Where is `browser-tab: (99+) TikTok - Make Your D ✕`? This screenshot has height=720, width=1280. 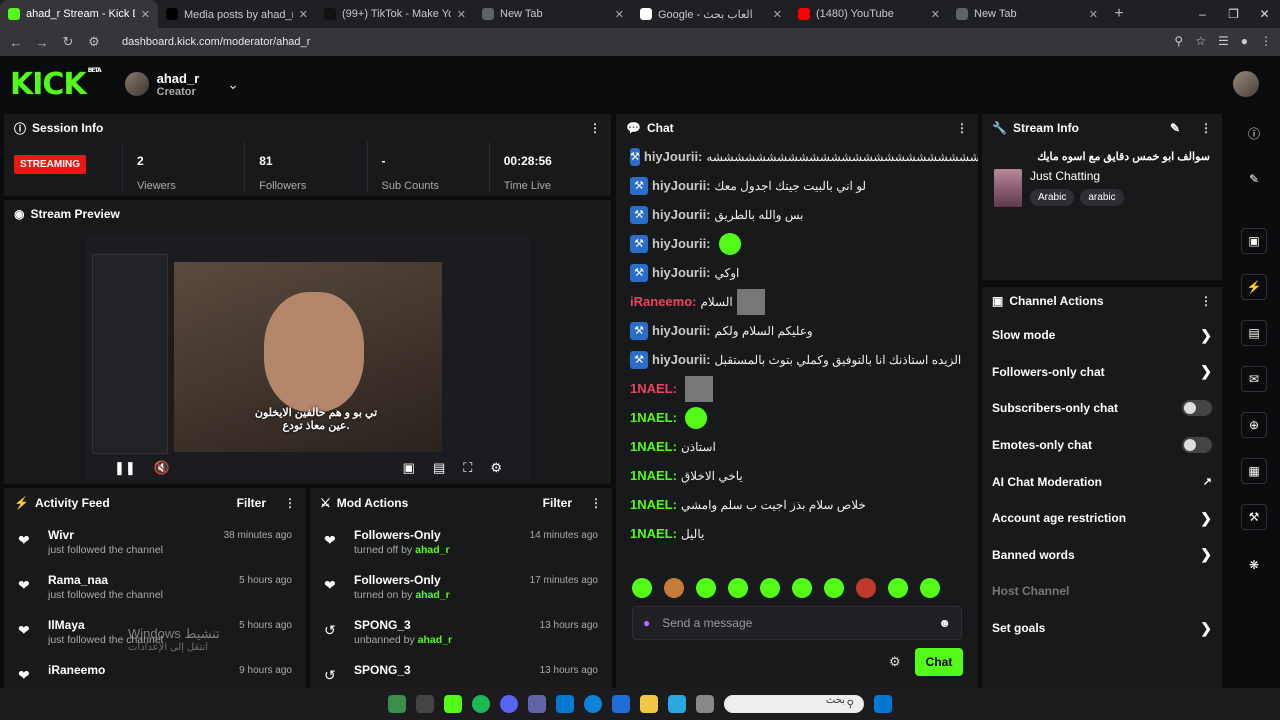
browser-tab: (99+) TikTok - Make Your D ✕ is located at coordinates (395, 14).